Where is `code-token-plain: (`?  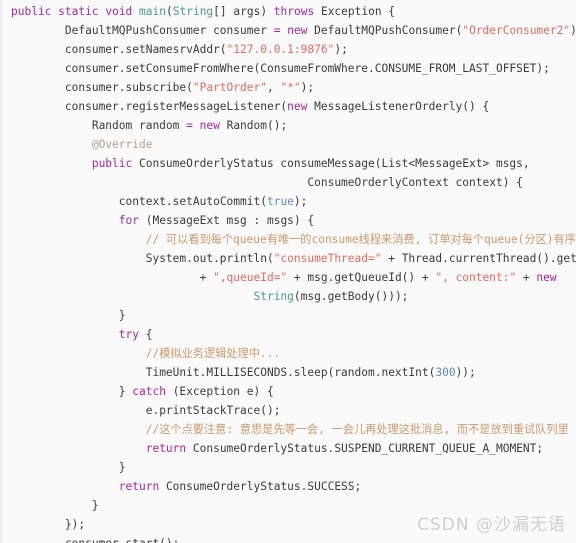 code-token-plain: ( is located at coordinates (169, 11).